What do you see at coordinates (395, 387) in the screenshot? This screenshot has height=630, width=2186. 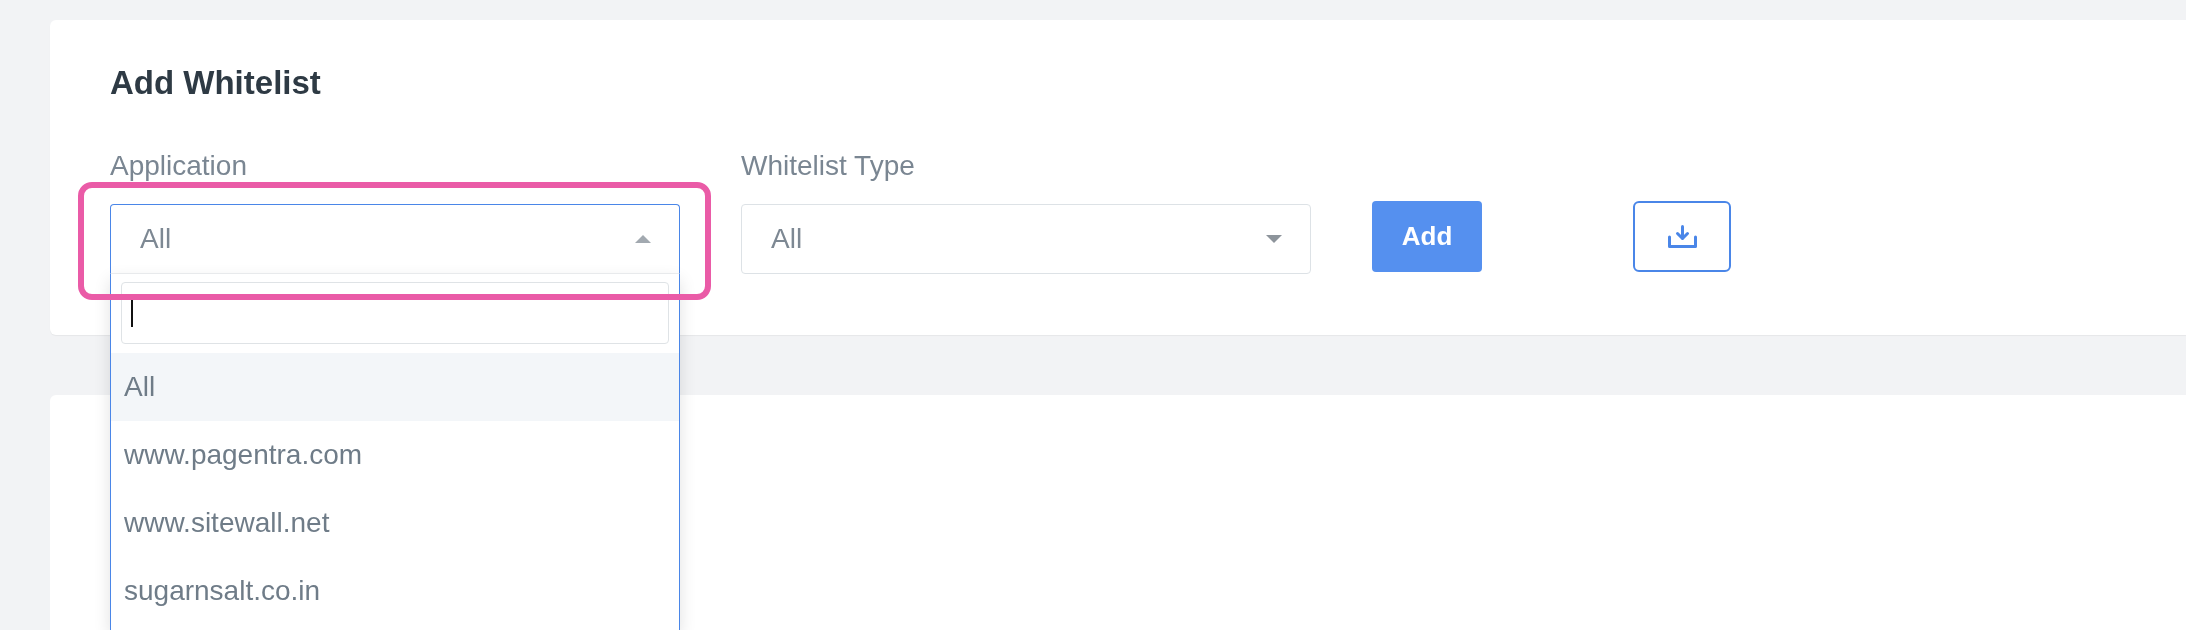 I see `dropdown-option: All` at bounding box center [395, 387].